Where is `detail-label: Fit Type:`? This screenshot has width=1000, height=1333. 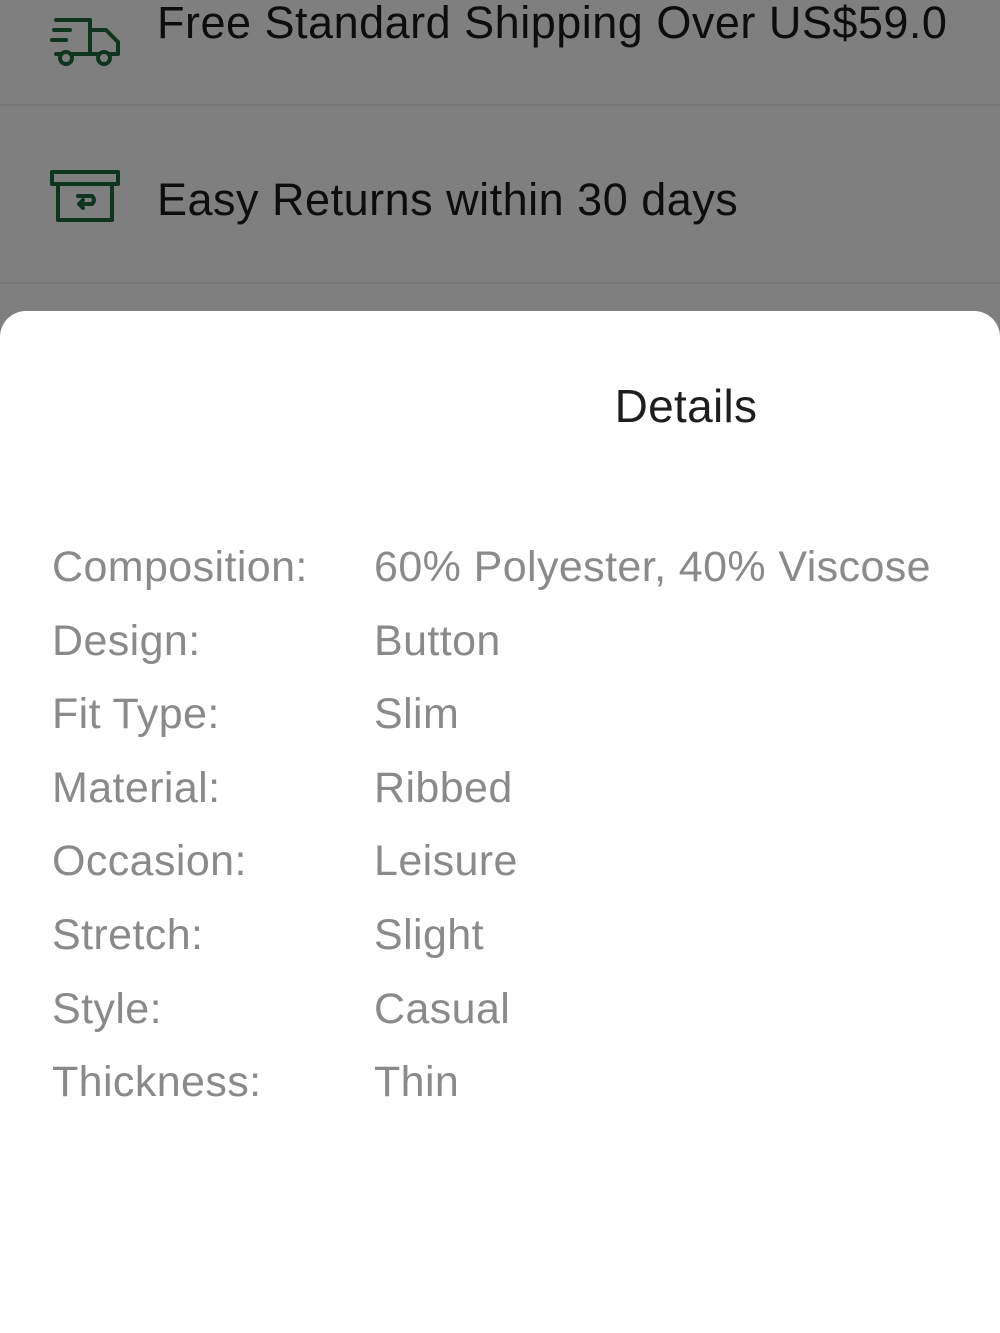
detail-label: Fit Type: is located at coordinates (136, 714).